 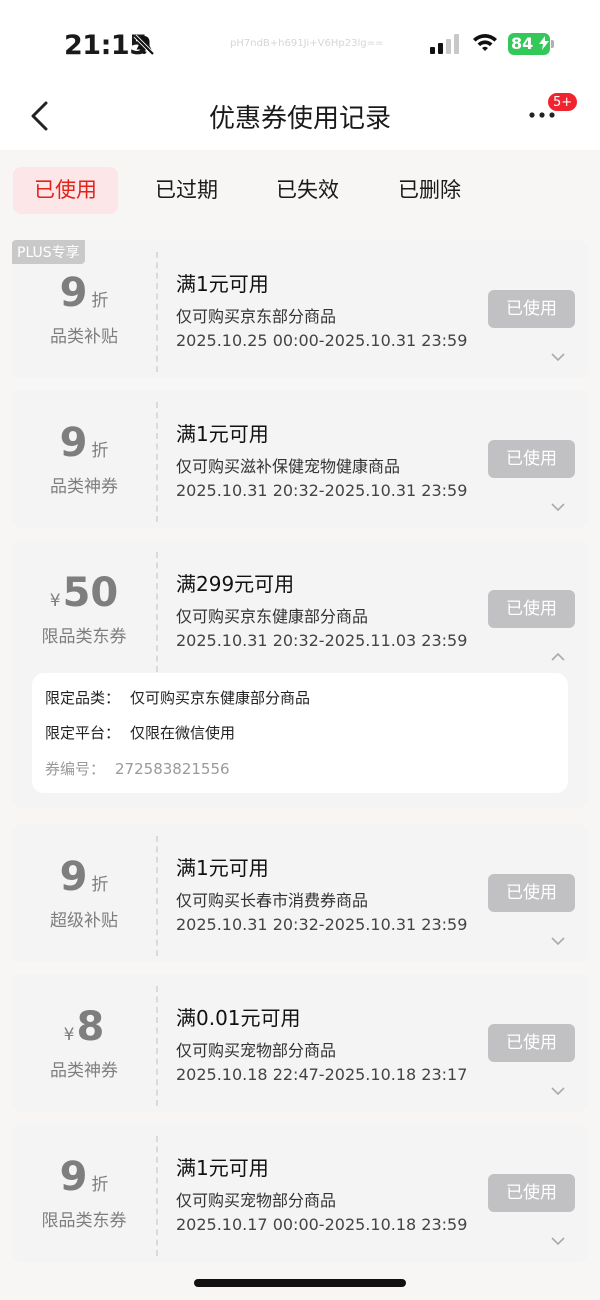 What do you see at coordinates (83, 698) in the screenshot?
I see `detail-category-label: 限定品类：` at bounding box center [83, 698].